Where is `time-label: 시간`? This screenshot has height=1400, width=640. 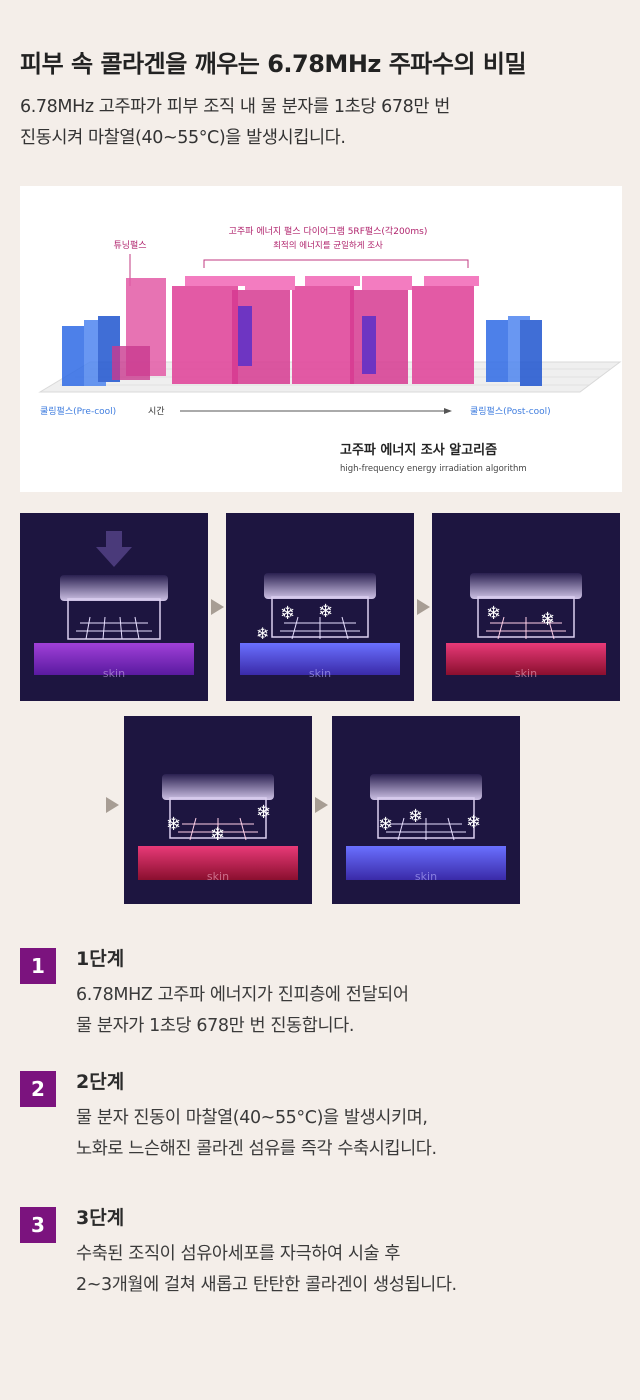
time-label: 시간 is located at coordinates (156, 411).